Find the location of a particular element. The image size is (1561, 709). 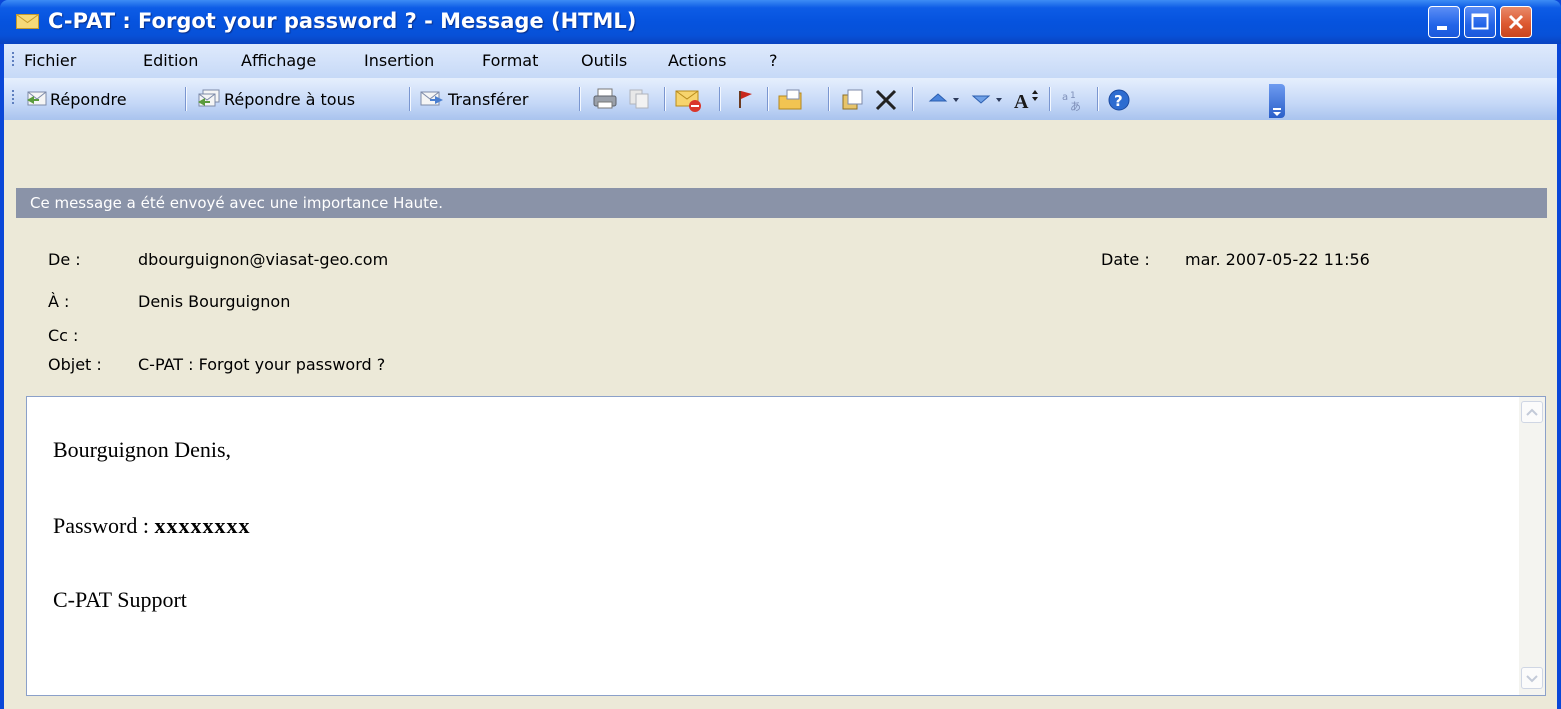

maximize-icon is located at coordinates (1480, 21).